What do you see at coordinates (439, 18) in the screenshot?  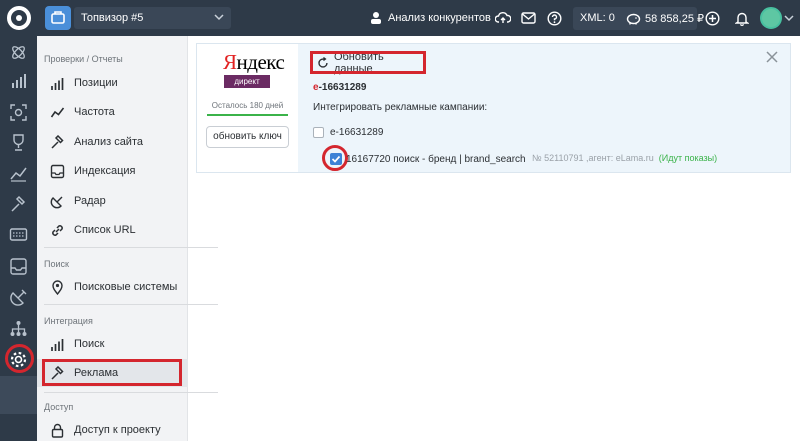 I see `competitors-label: Анализ конкурентов` at bounding box center [439, 18].